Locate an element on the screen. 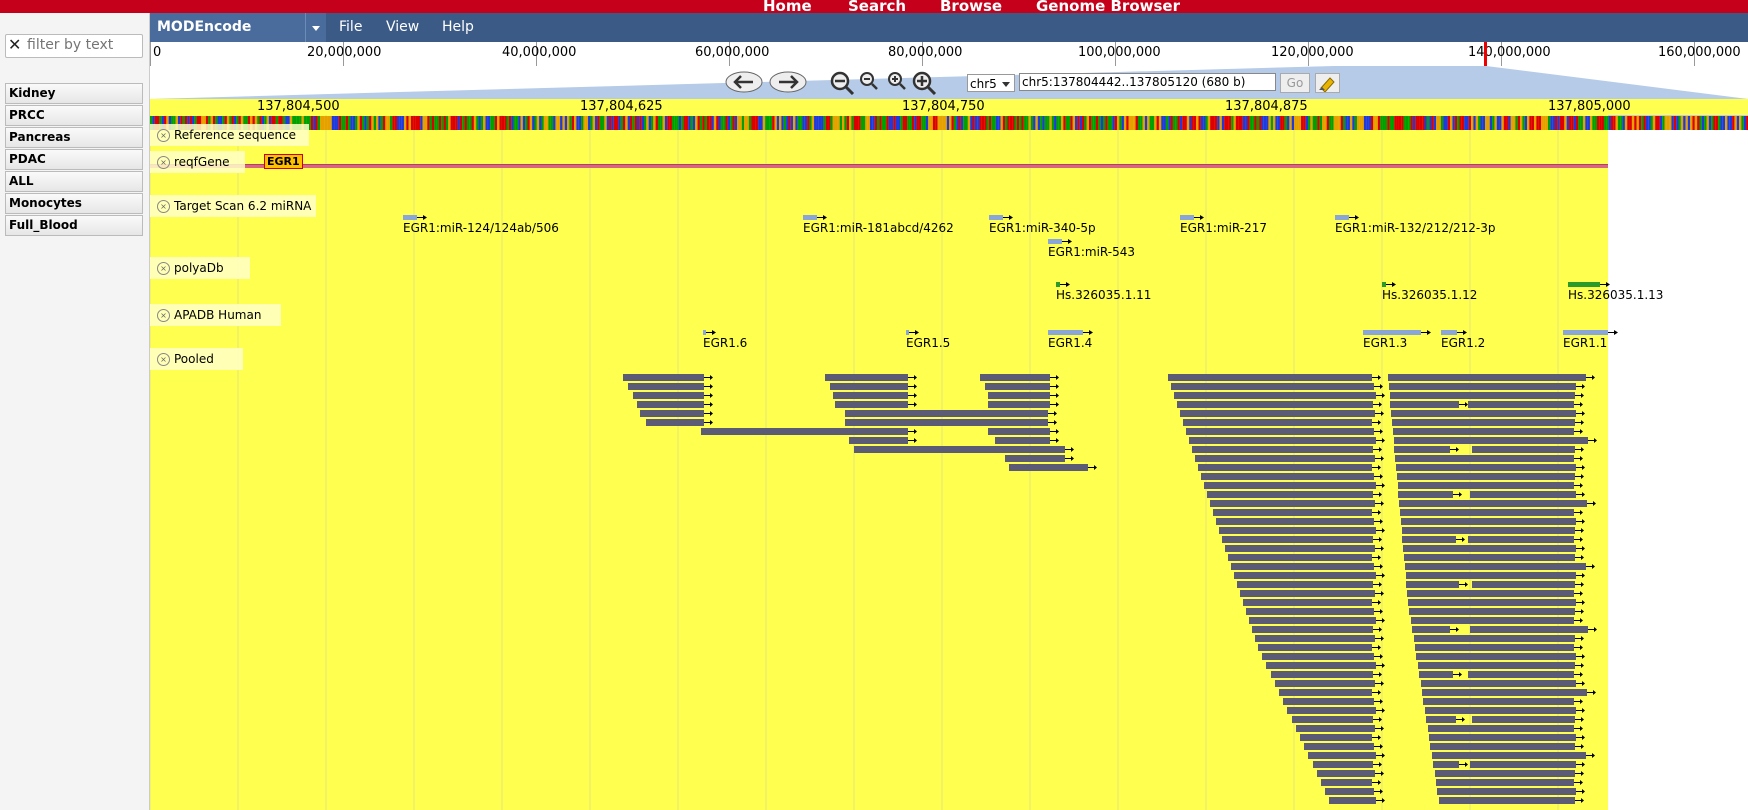 This screenshot has height=810, width=1748. category-prcc: PRCC is located at coordinates (74, 115).